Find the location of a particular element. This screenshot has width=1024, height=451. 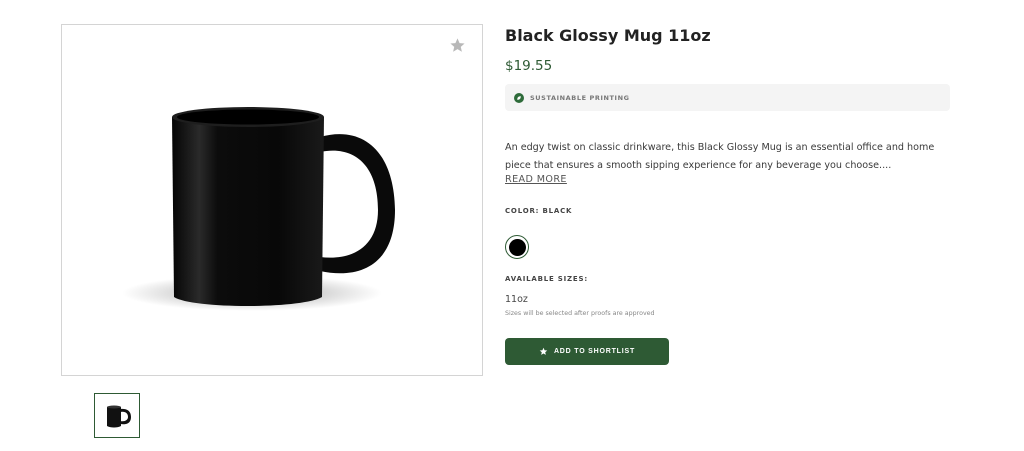

color-swatch-black is located at coordinates (517, 247).